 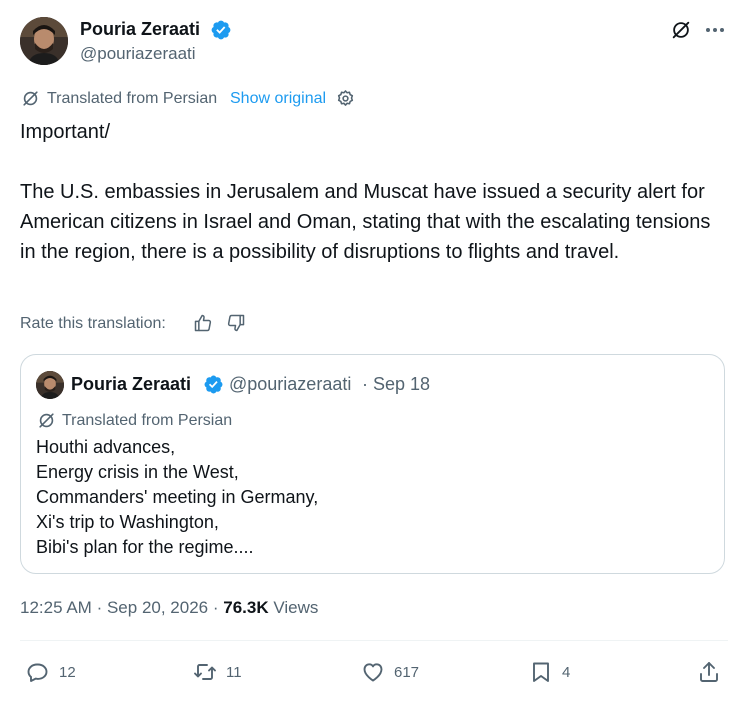 I want to click on repost-icon, so click(x=205, y=672).